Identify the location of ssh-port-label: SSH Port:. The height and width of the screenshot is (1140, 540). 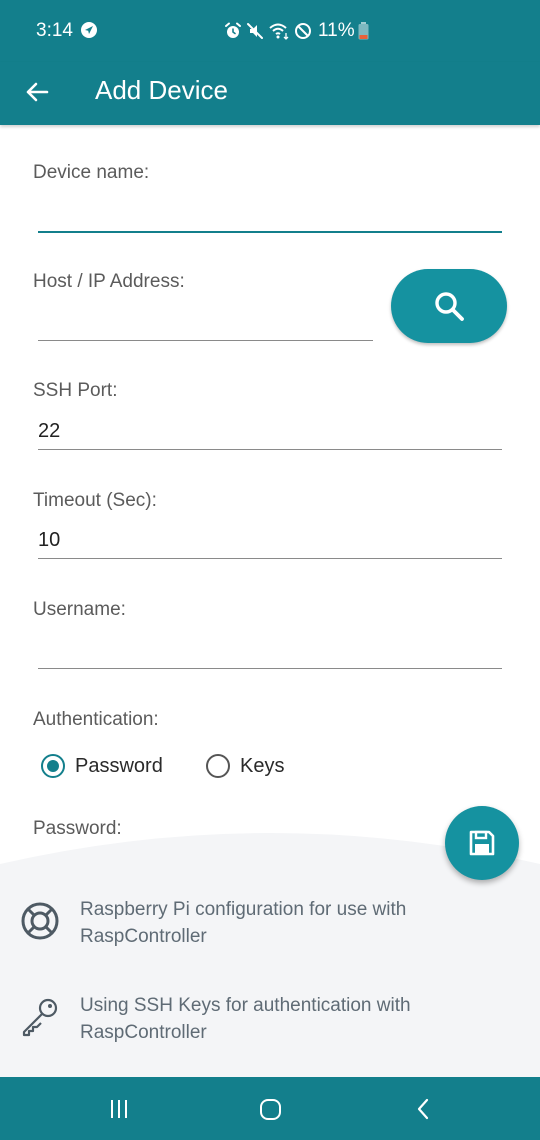
(75, 390).